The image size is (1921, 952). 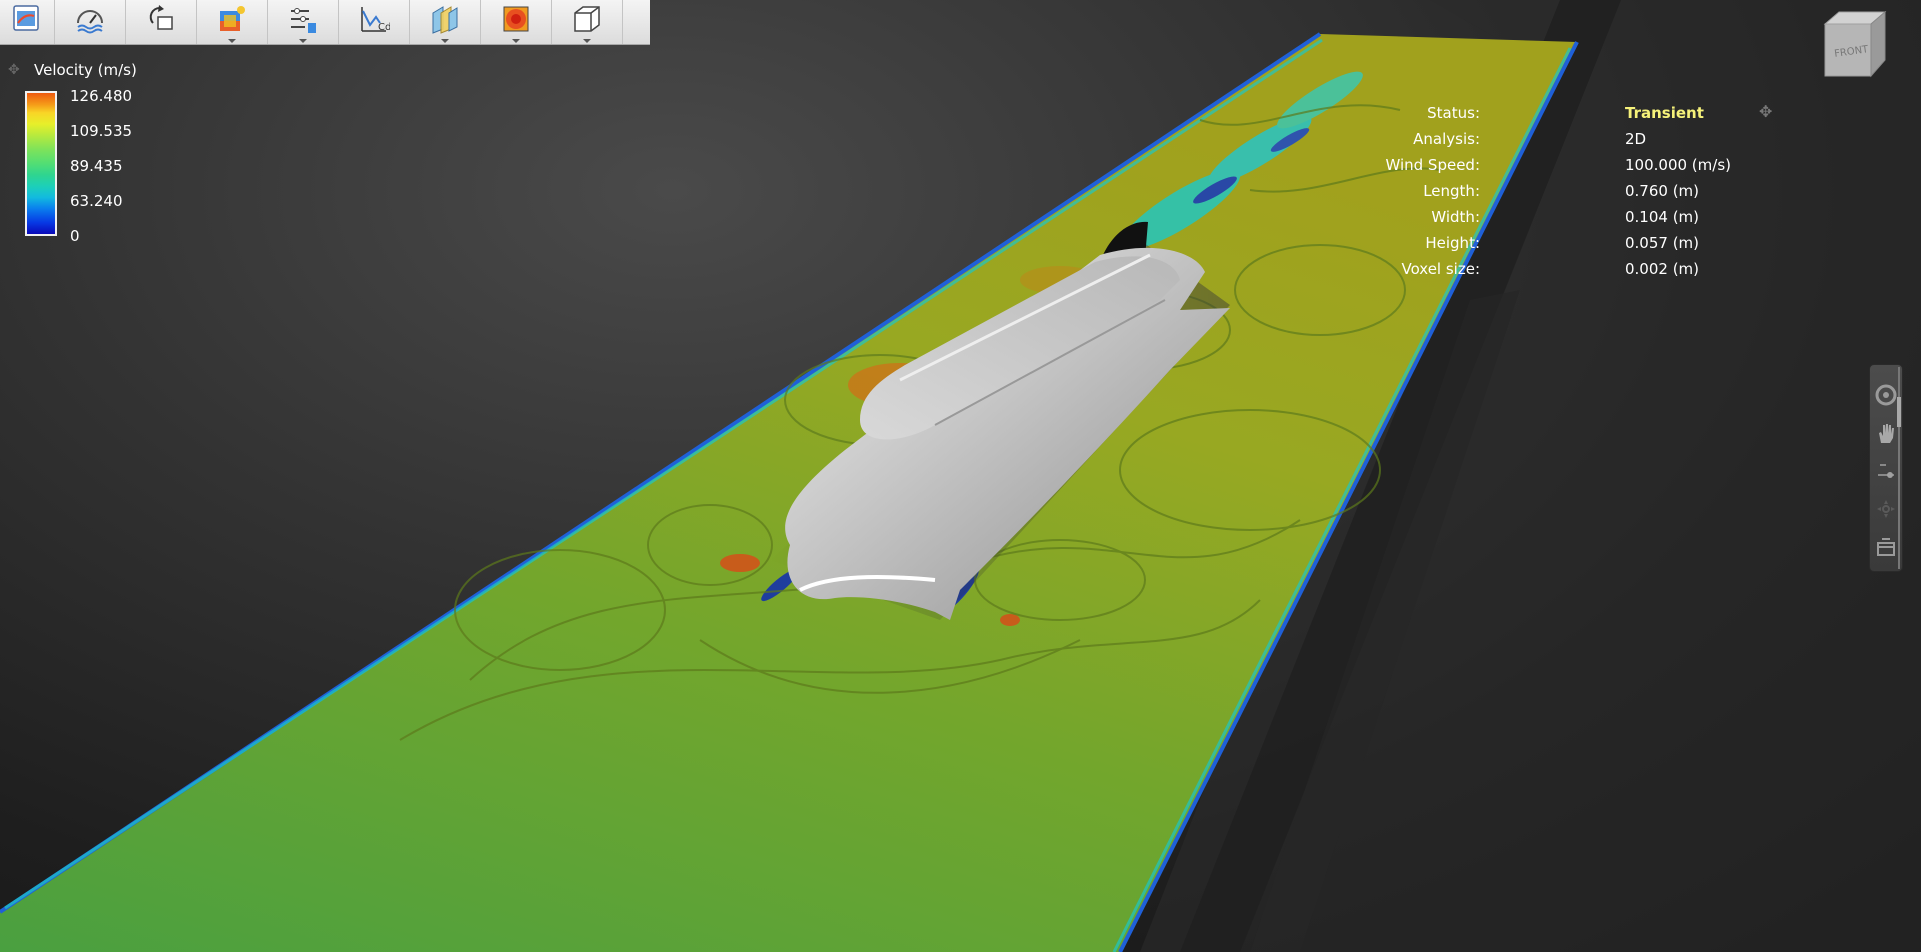 What do you see at coordinates (1886, 471) in the screenshot?
I see `zoom-slider-icon` at bounding box center [1886, 471].